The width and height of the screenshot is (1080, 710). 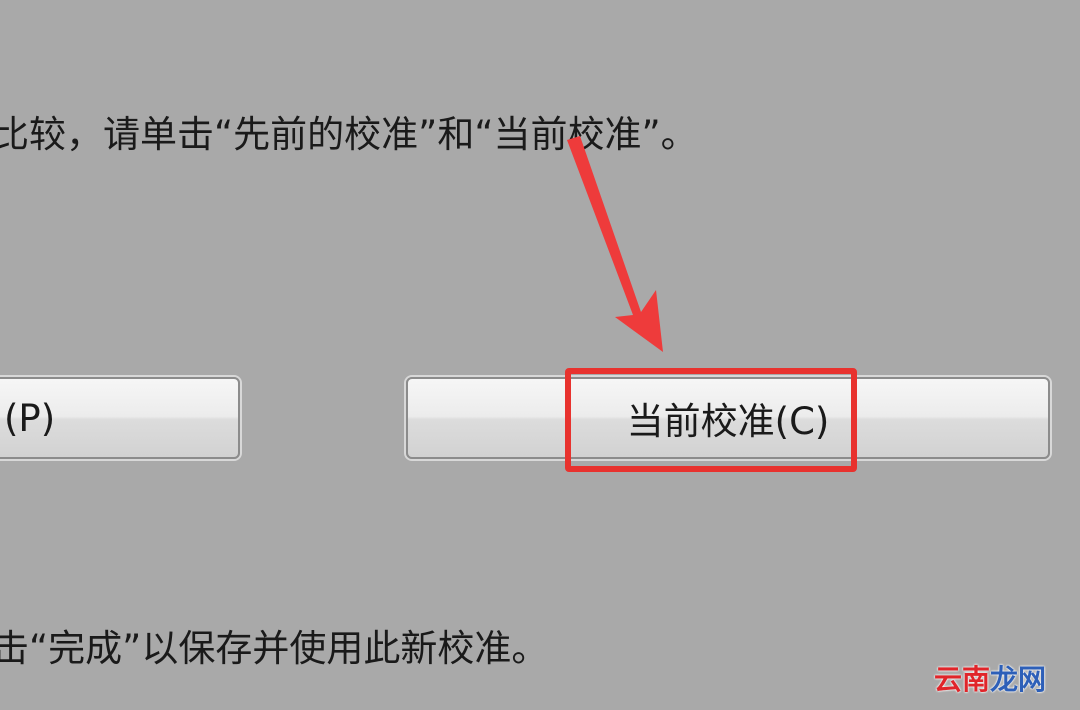 I want to click on watermark-logo: 云南龙网, so click(x=990, y=680).